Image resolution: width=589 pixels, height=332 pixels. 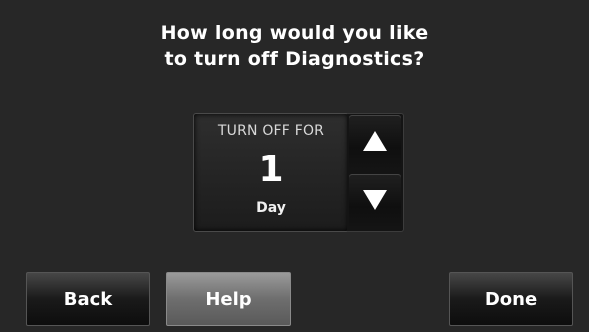 I want to click on decrease-button, so click(x=375, y=201).